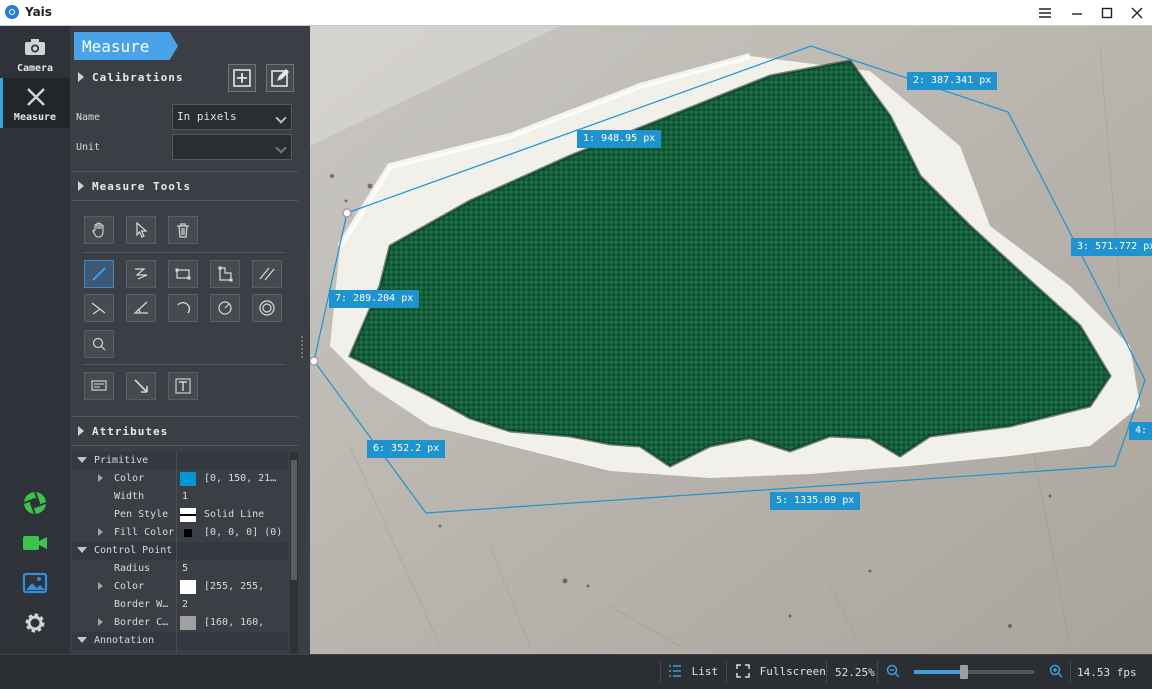  Describe the element at coordinates (781, 671) in the screenshot. I see `fullscreen-button: Fullscreen` at that location.